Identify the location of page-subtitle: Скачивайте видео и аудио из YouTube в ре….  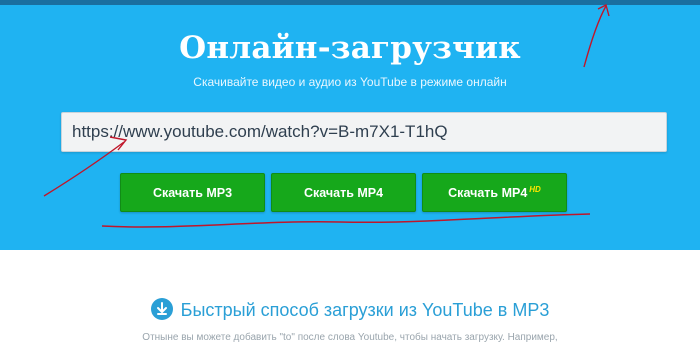
(350, 82).